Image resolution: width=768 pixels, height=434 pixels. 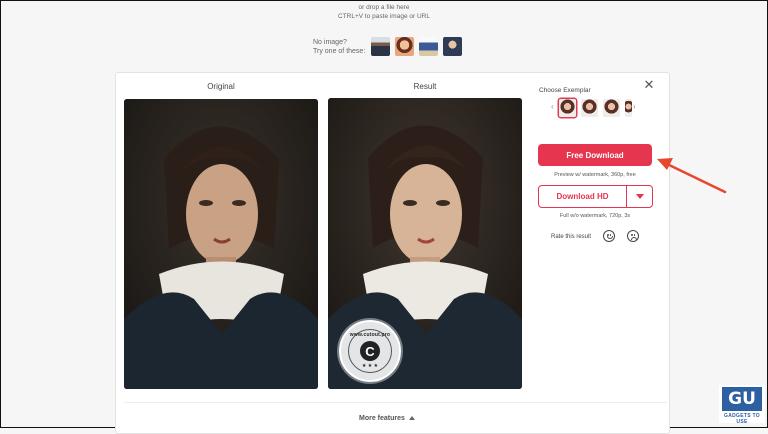 I want to click on watermark-ring: www.cutout.pro C ★ ★ ★, so click(x=370, y=351).